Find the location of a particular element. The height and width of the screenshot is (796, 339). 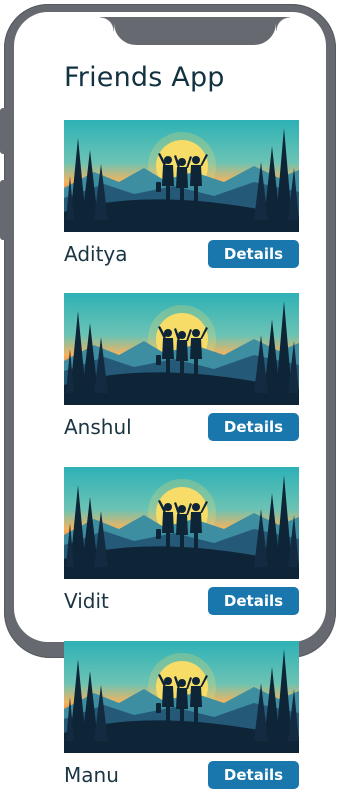

phone-notch is located at coordinates (195, 31).